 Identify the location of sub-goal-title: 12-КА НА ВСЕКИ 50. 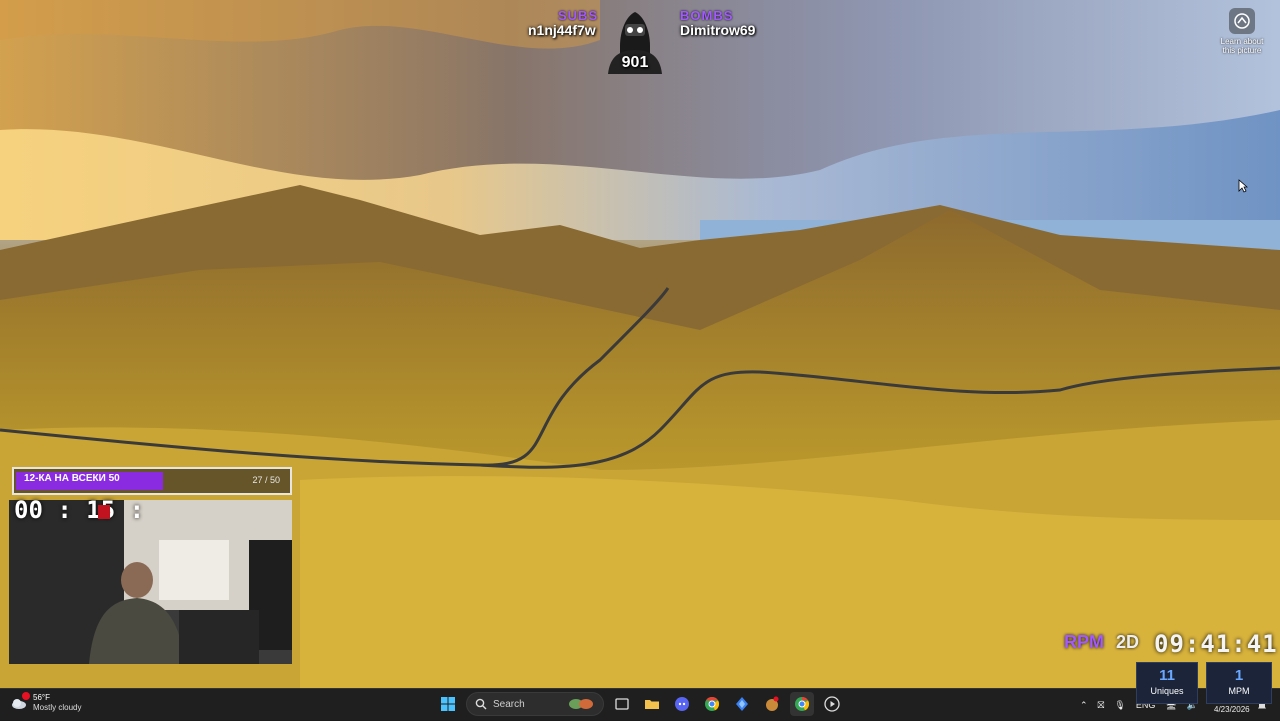
(72, 478).